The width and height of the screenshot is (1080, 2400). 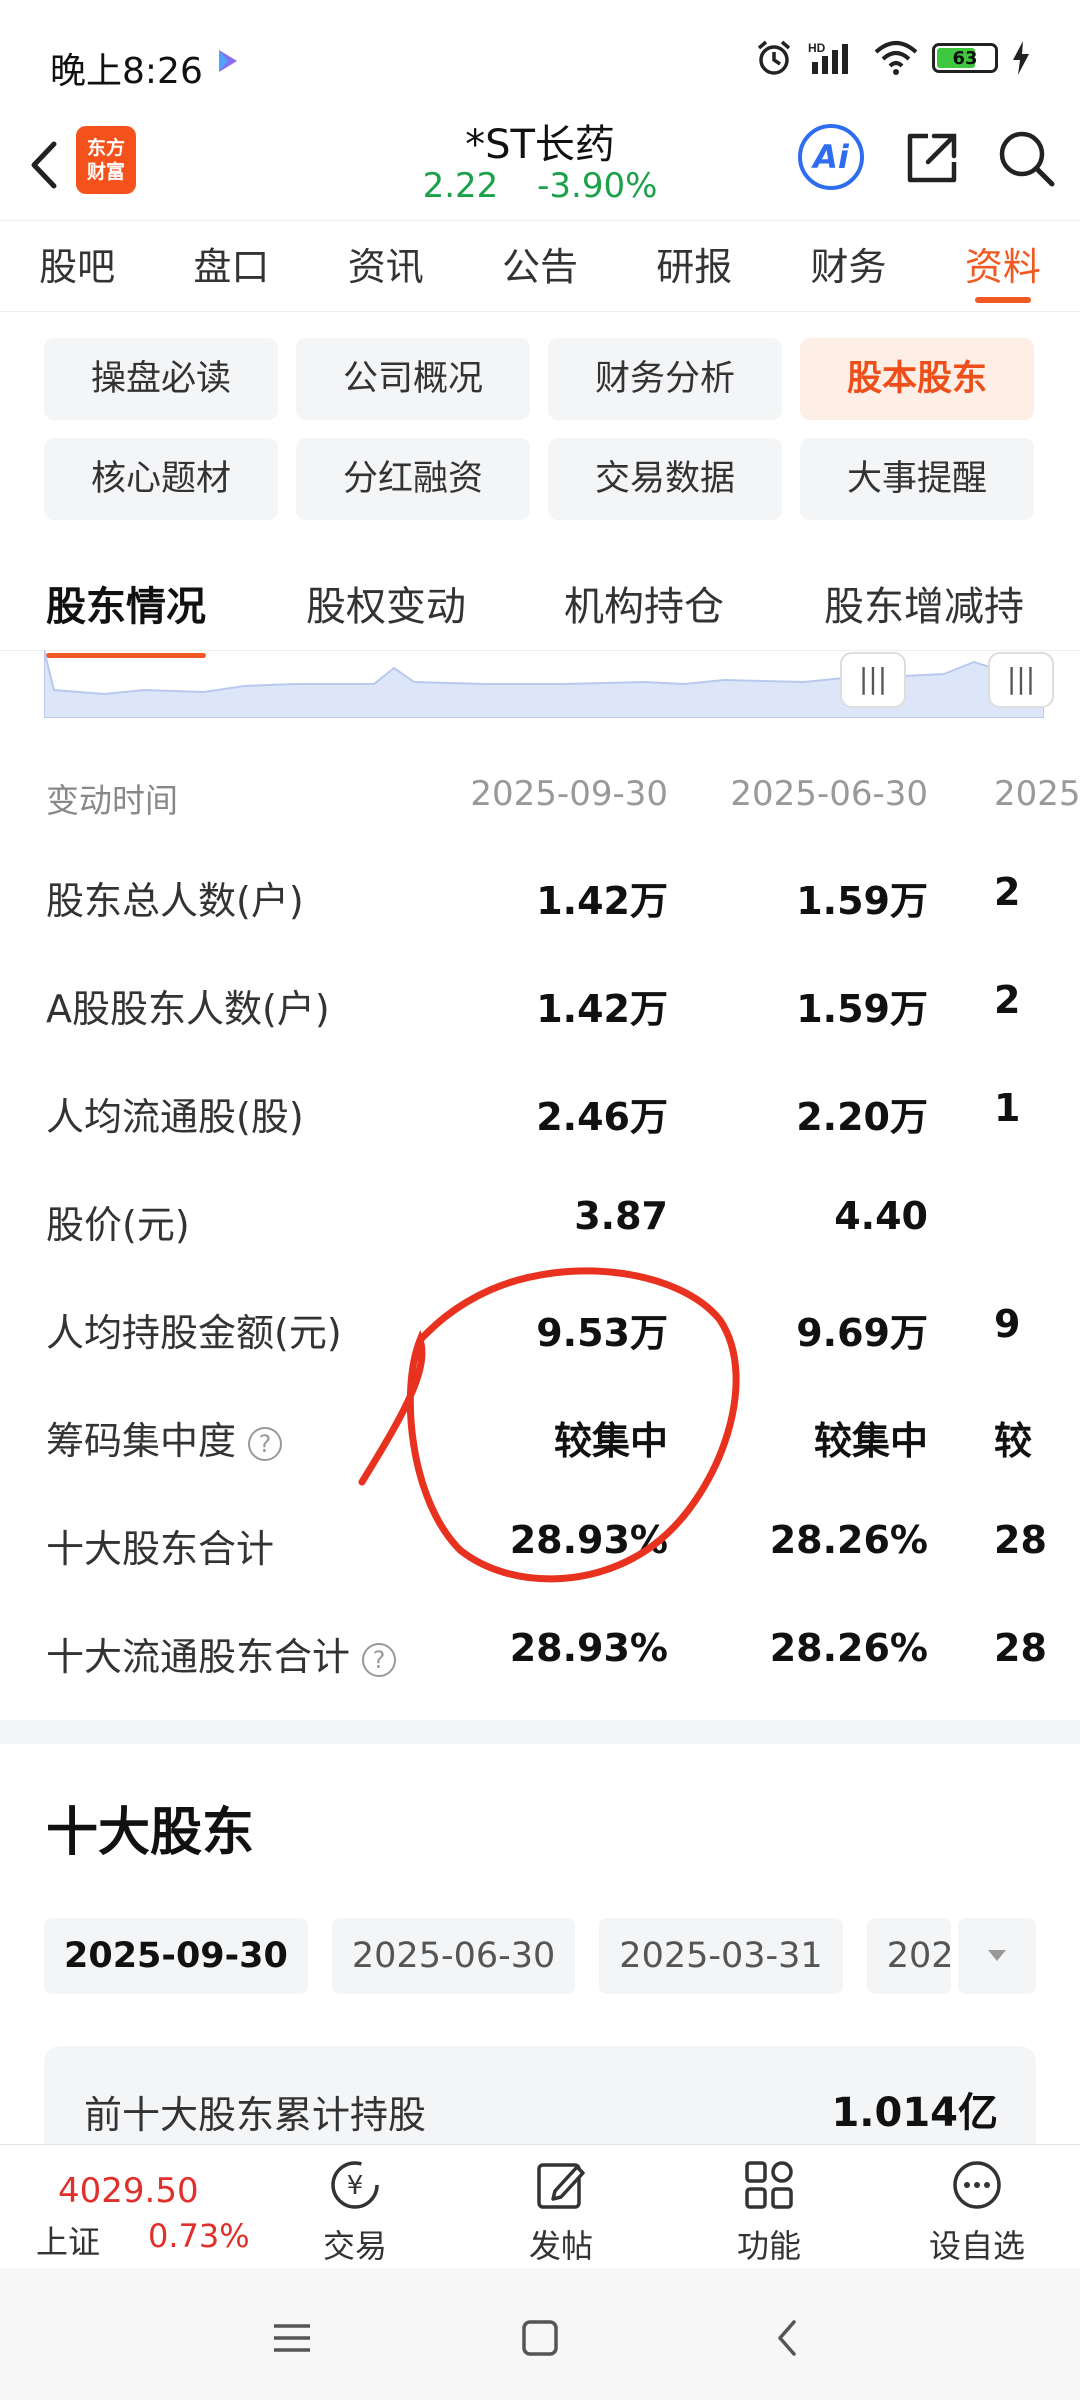 What do you see at coordinates (175, 1117) in the screenshot?
I see `row-label: 人均流通股(股)` at bounding box center [175, 1117].